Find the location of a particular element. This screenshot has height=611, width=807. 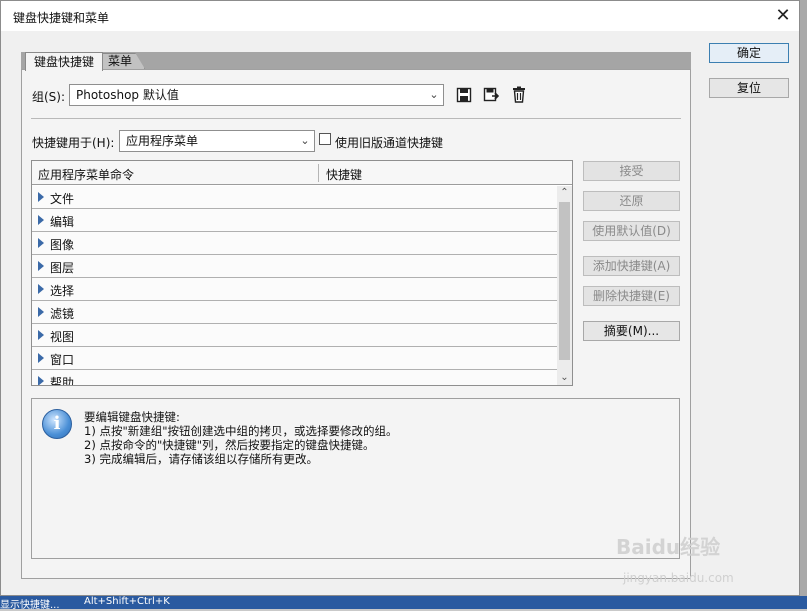

row-label: 滤镜 is located at coordinates (62, 314).